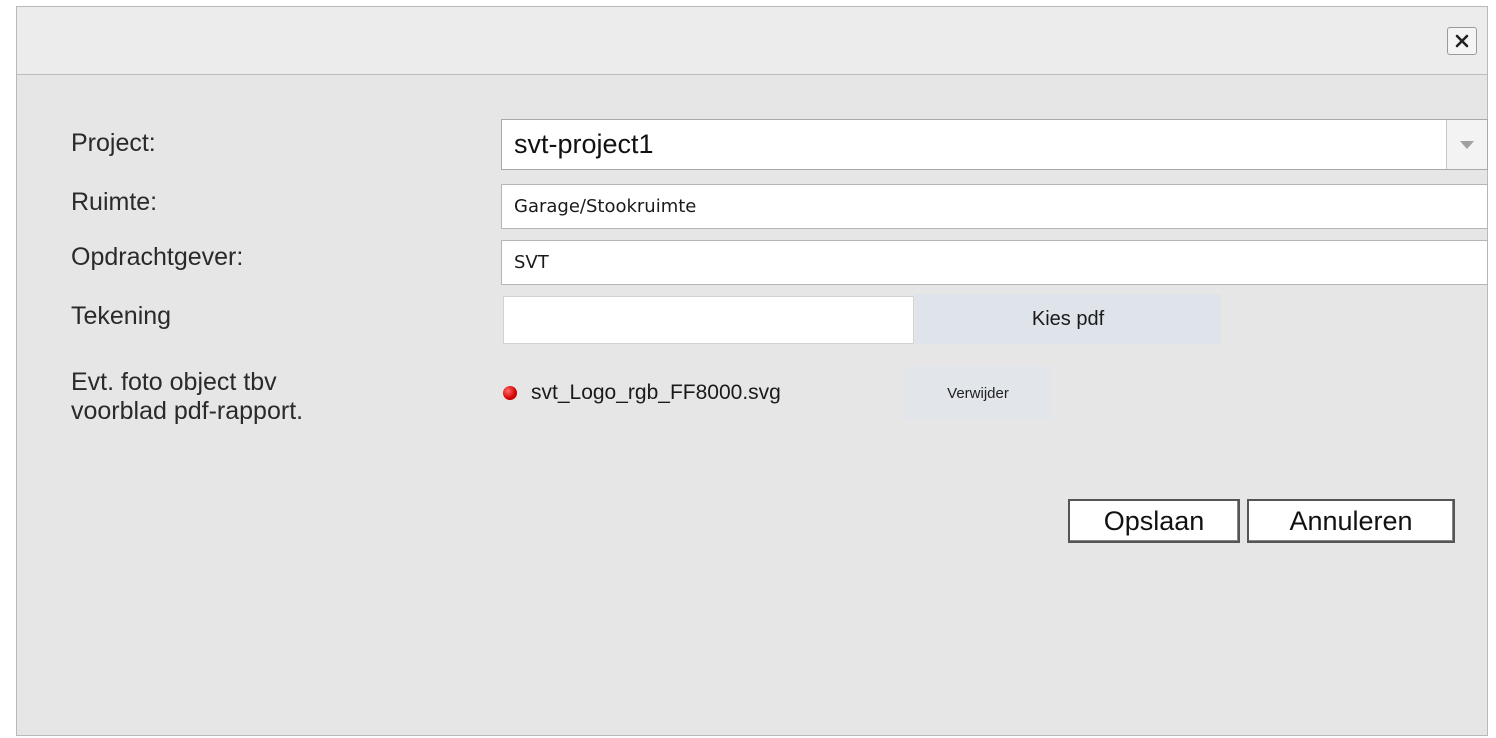 The width and height of the screenshot is (1496, 738). What do you see at coordinates (157, 257) in the screenshot?
I see `opdrachtgever-label: Opdrachtgever:` at bounding box center [157, 257].